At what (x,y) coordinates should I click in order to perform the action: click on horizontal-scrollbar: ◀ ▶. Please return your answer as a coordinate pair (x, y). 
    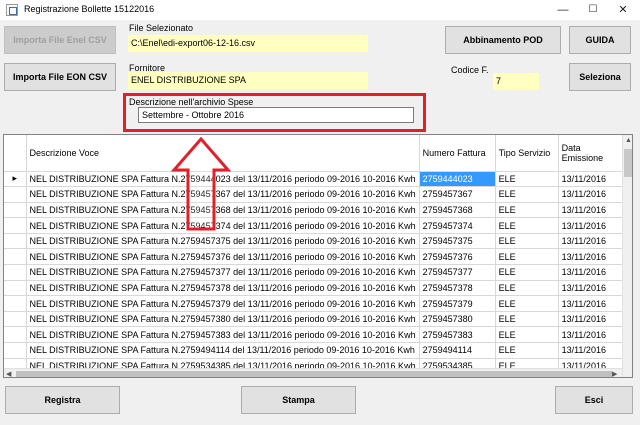
    Looking at the image, I should click on (313, 372).